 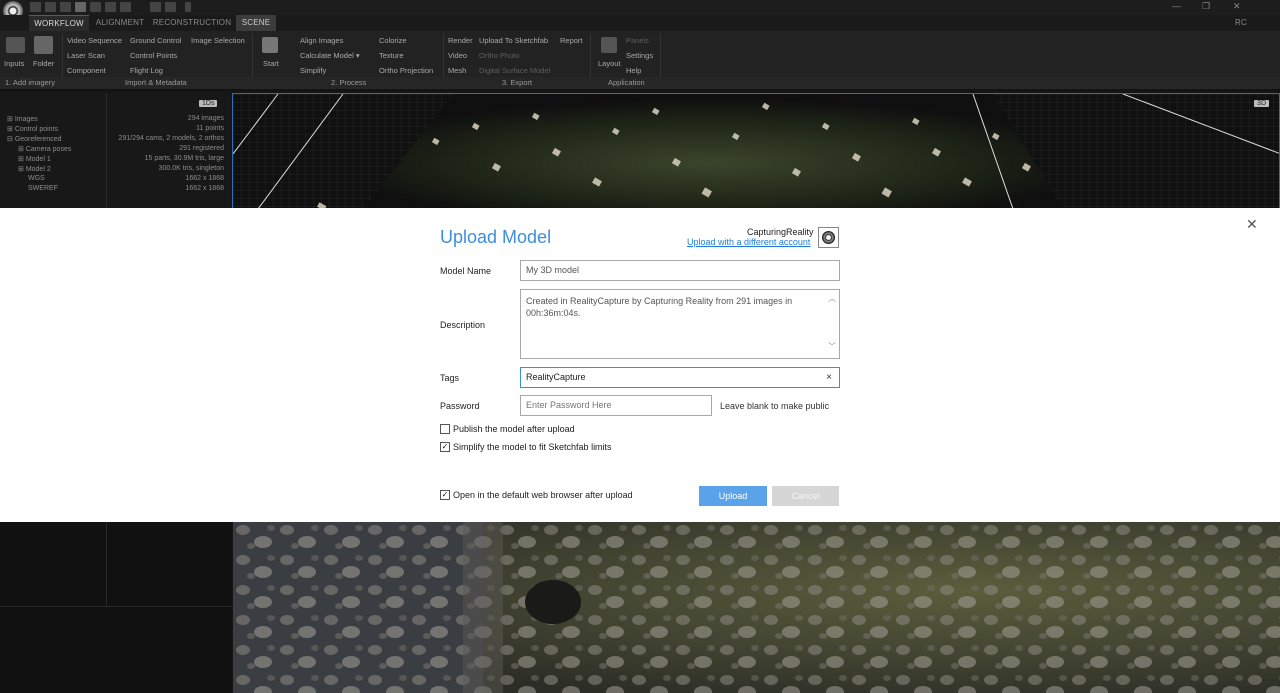 I want to click on ortho-photo-button: Ortho Photo, so click(x=499, y=55).